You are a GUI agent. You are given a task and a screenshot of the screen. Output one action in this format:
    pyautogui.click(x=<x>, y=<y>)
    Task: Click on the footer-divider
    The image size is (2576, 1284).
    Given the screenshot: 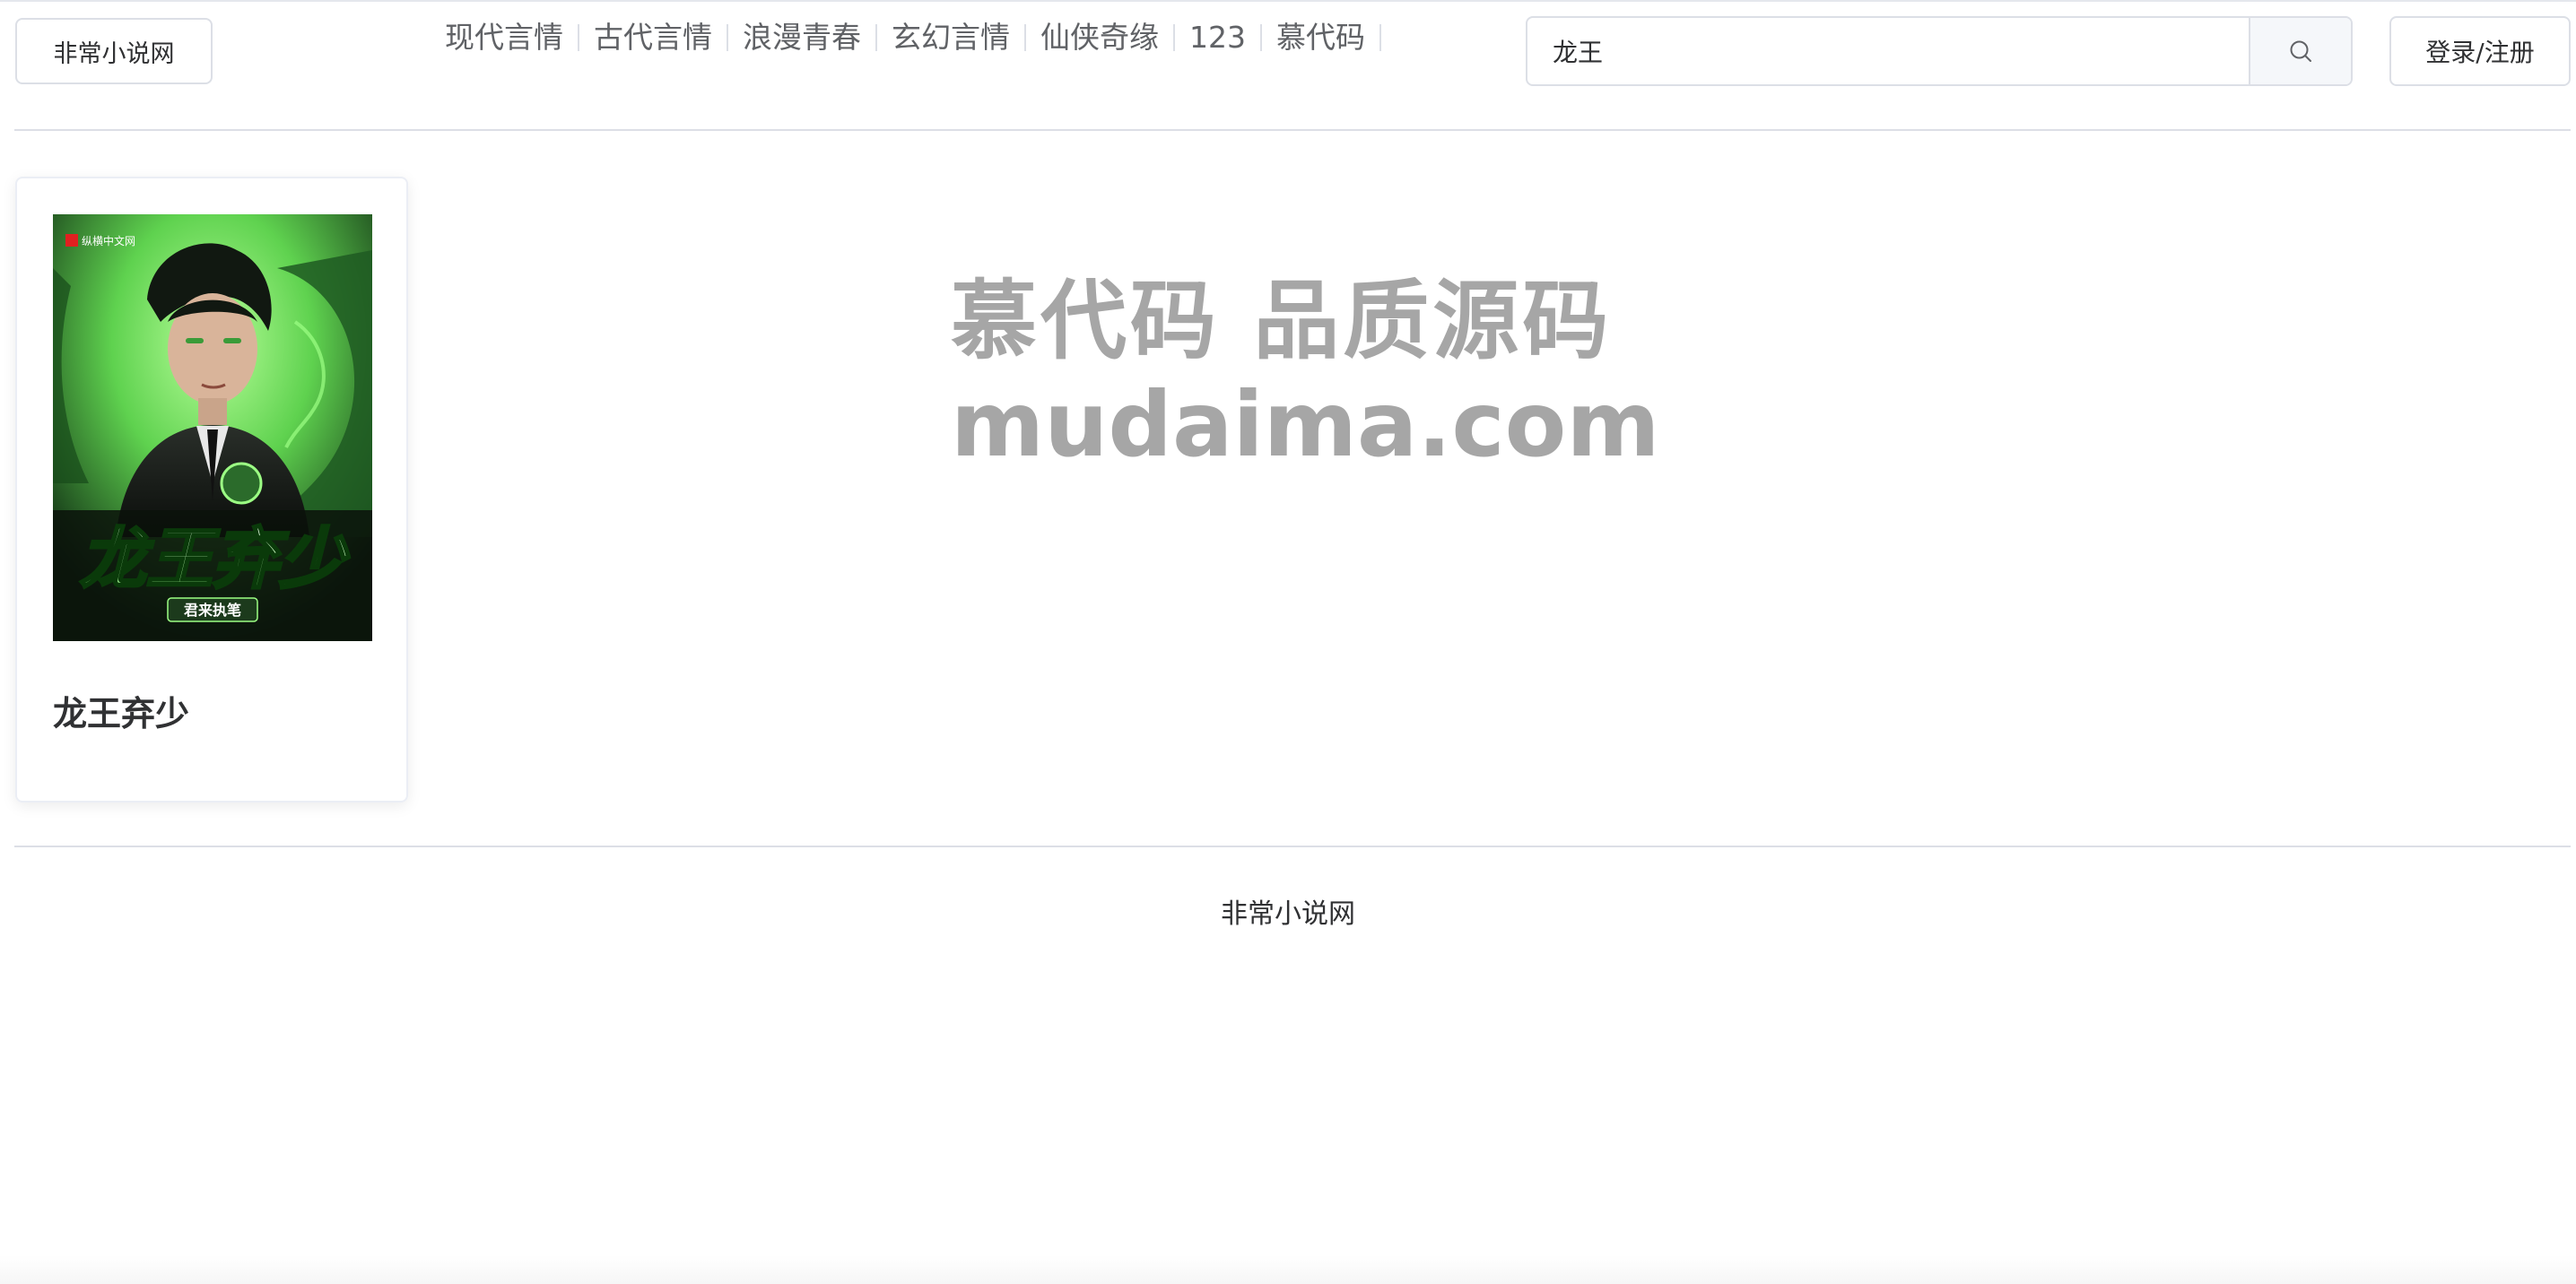 What is the action you would take?
    pyautogui.click(x=1292, y=846)
    